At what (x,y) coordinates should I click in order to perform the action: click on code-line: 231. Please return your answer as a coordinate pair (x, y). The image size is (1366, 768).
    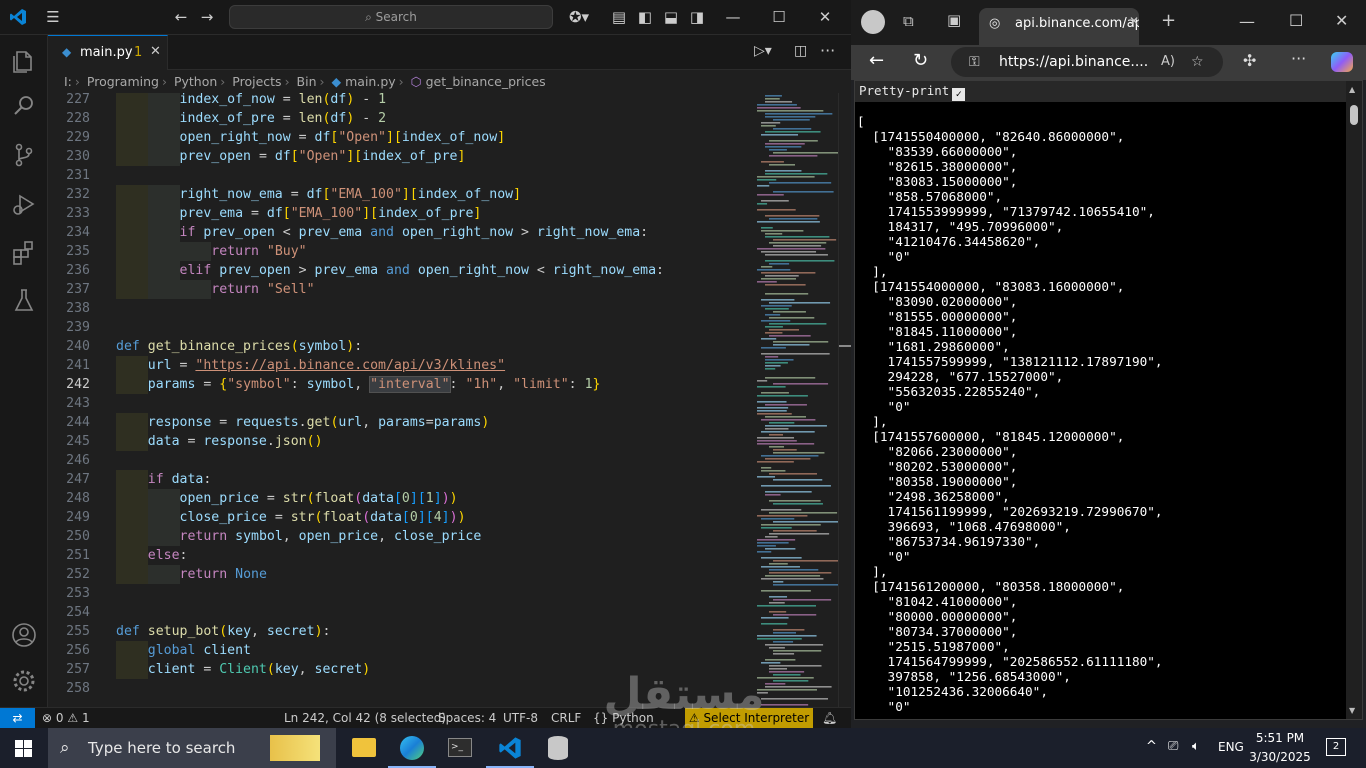
    Looking at the image, I should click on (393, 175).